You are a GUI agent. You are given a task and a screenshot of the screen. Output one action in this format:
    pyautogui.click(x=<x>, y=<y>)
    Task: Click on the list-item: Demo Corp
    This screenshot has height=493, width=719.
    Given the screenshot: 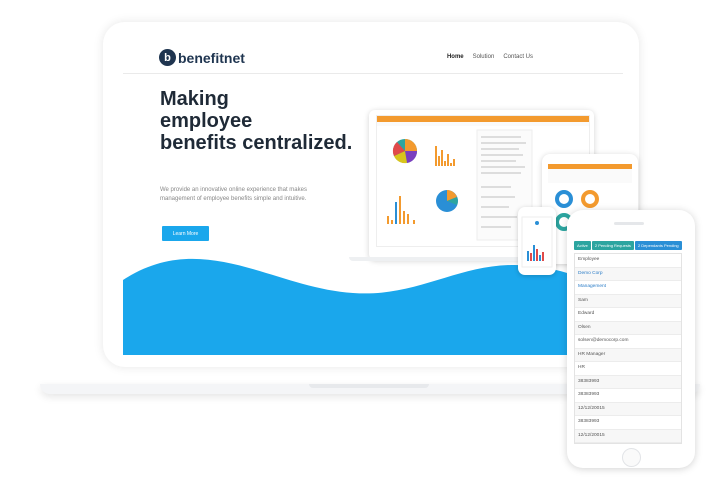 What is the action you would take?
    pyautogui.click(x=628, y=274)
    